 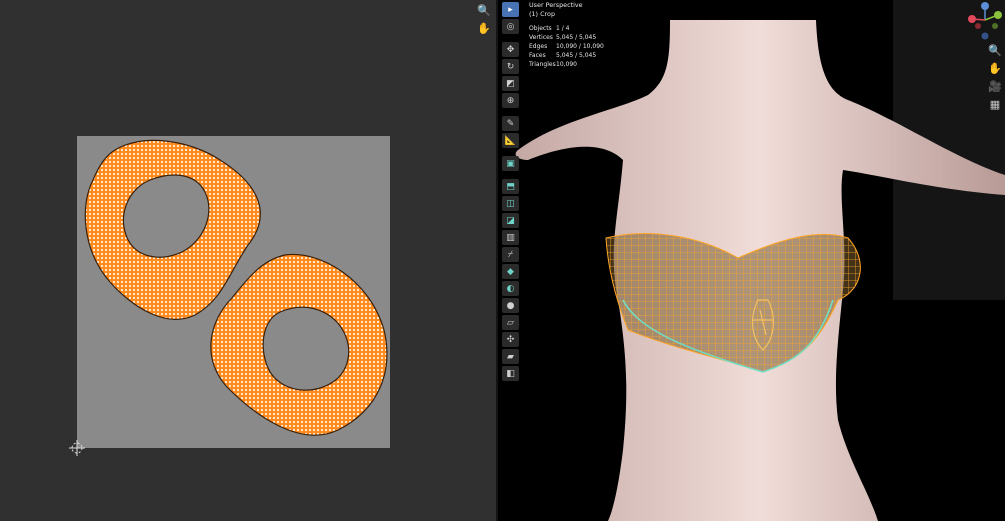 I want to click on stat-row: Edges 10,090 / 10,090, so click(x=566, y=46).